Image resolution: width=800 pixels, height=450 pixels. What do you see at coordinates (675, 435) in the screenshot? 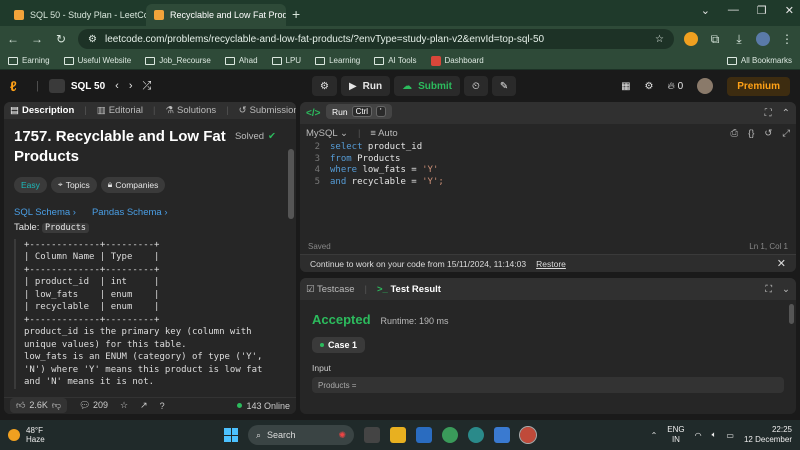
I see `language-indicator: ENG IN` at bounding box center [675, 435].